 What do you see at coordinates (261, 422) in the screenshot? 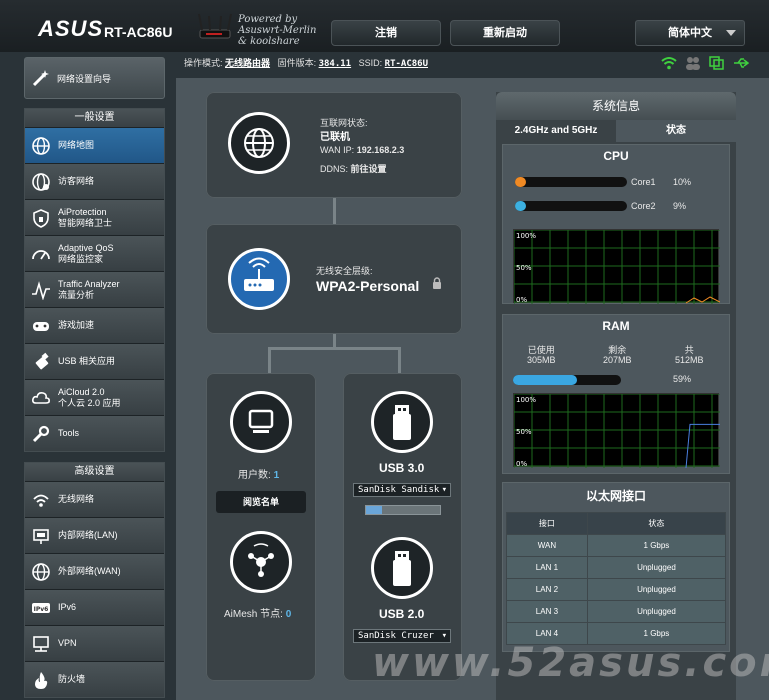
I see `monitor-icon` at bounding box center [261, 422].